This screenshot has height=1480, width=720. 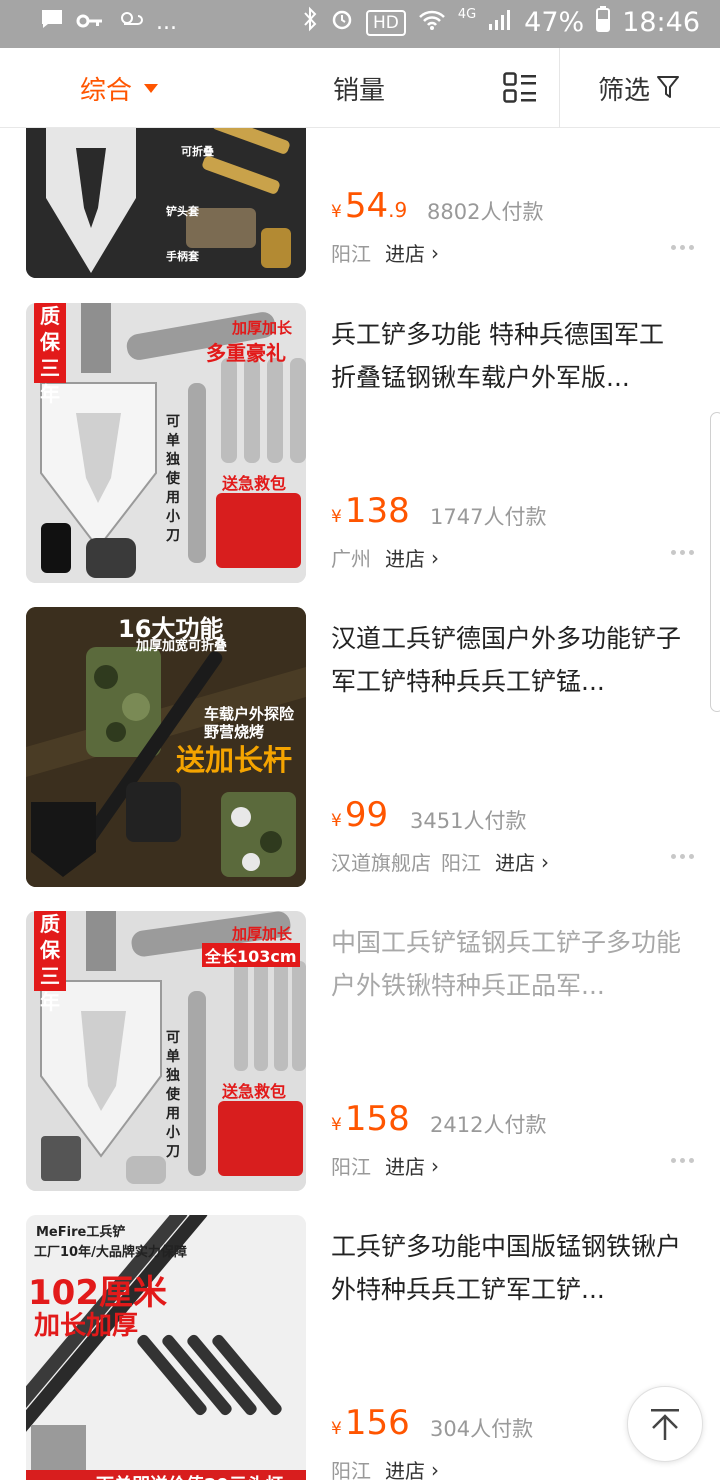 I want to click on hd-badge: HD, so click(x=385, y=22).